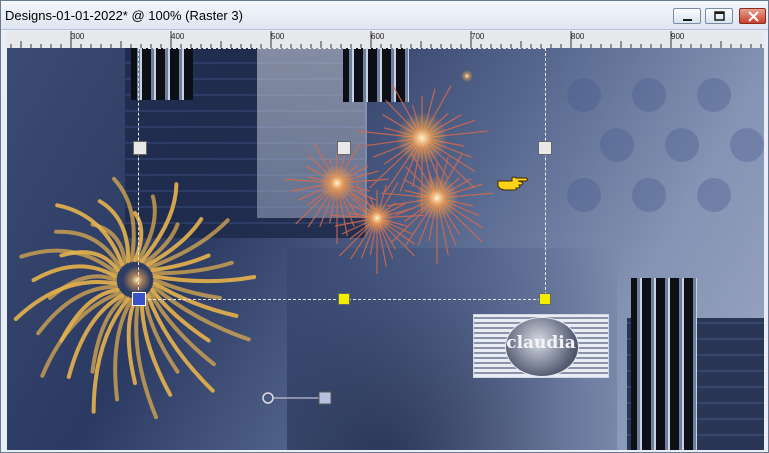 The image size is (769, 453). What do you see at coordinates (384, 15) in the screenshot?
I see `title-bar: Designs-01-01-2022* @ 100% (Raster 3)` at bounding box center [384, 15].